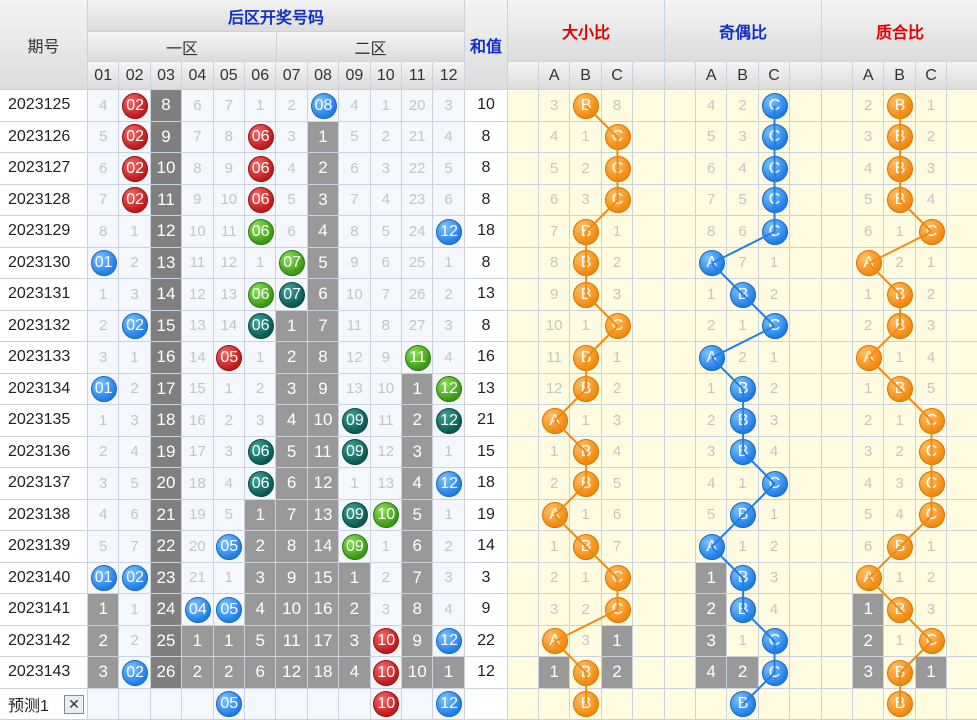 This screenshot has height=720, width=977. What do you see at coordinates (962, 76) in the screenshot?
I see `header-abc-spacer` at bounding box center [962, 76].